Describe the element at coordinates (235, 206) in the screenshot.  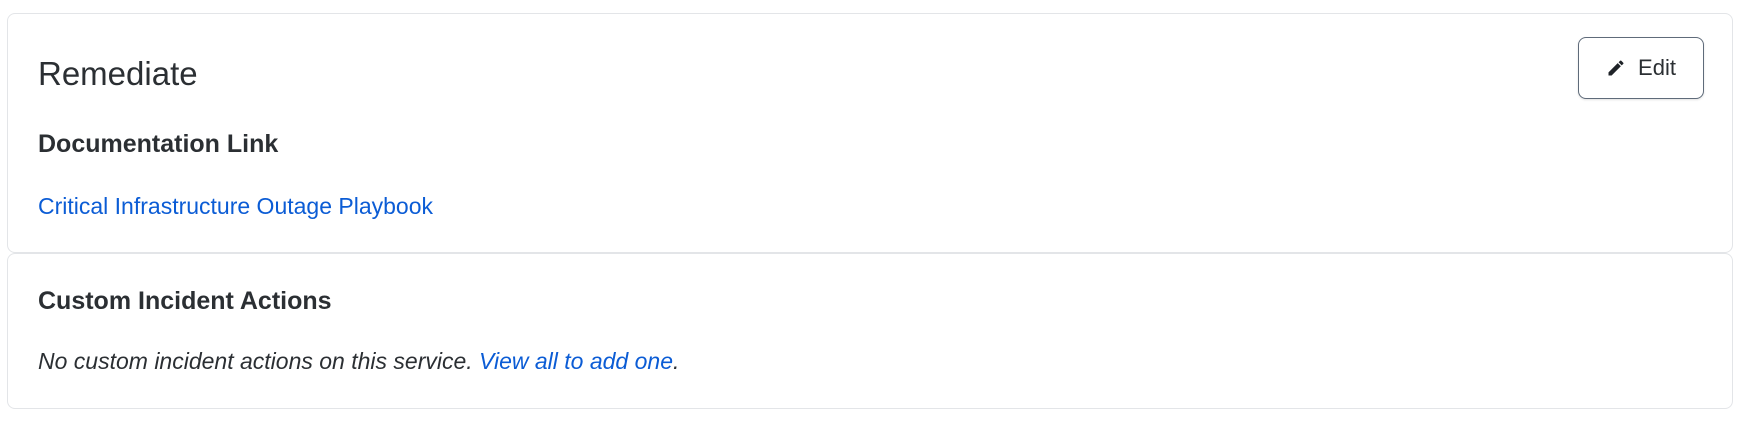
I see `documentation-link: Critical Infrastructure Outage Playbook` at that location.